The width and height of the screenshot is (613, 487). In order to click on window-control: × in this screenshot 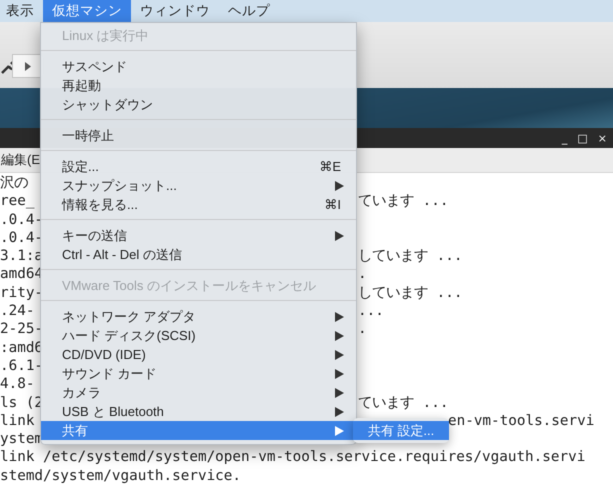, I will do `click(602, 138)`.